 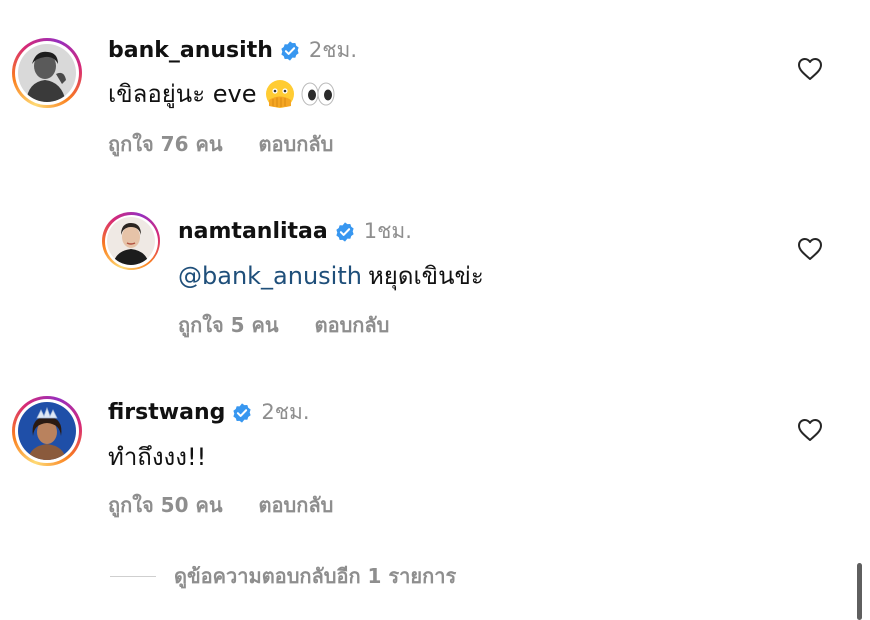 I want to click on username: namtanlitaa, so click(x=253, y=231).